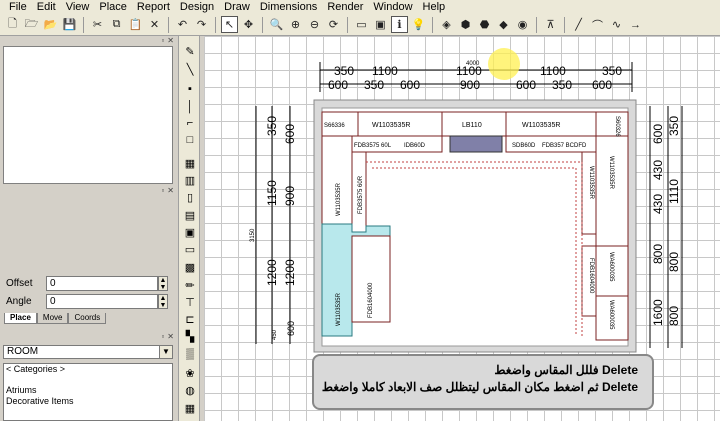 The width and height of the screenshot is (720, 421). Describe the element at coordinates (190, 319) in the screenshot. I see `bracket-icon: ⊏` at that location.